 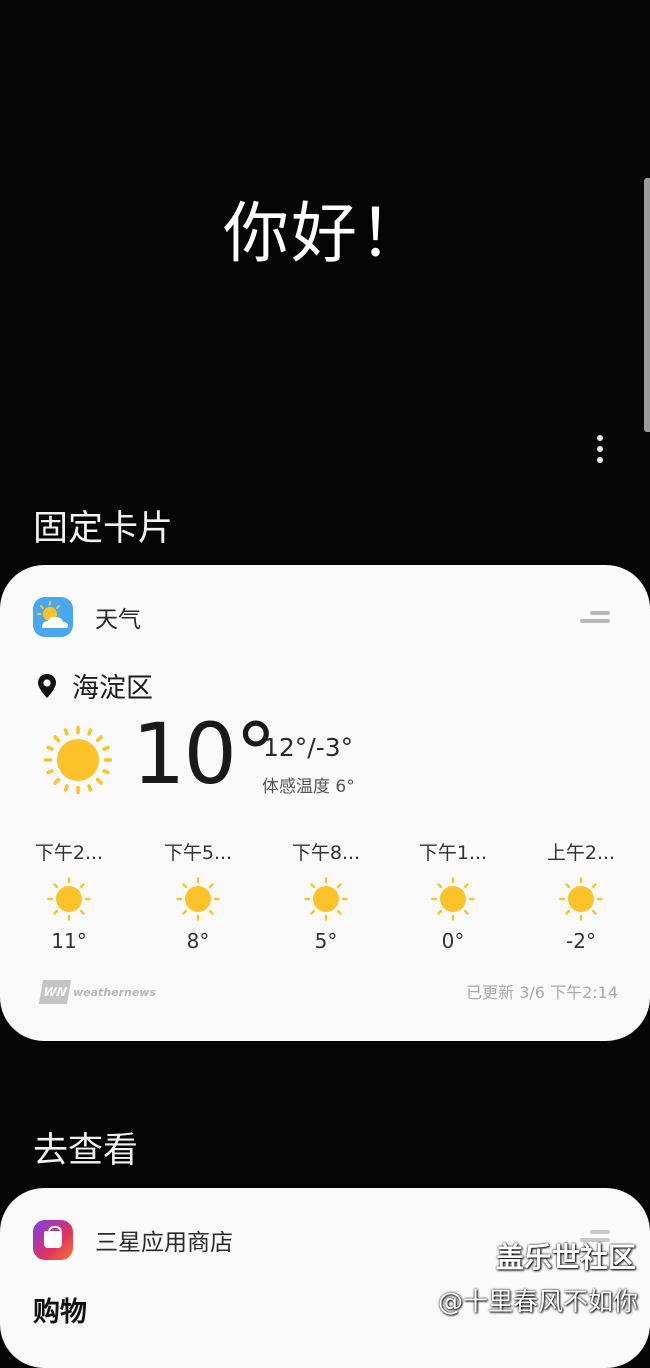 What do you see at coordinates (596, 618) in the screenshot?
I see `drag-handle-icon` at bounding box center [596, 618].